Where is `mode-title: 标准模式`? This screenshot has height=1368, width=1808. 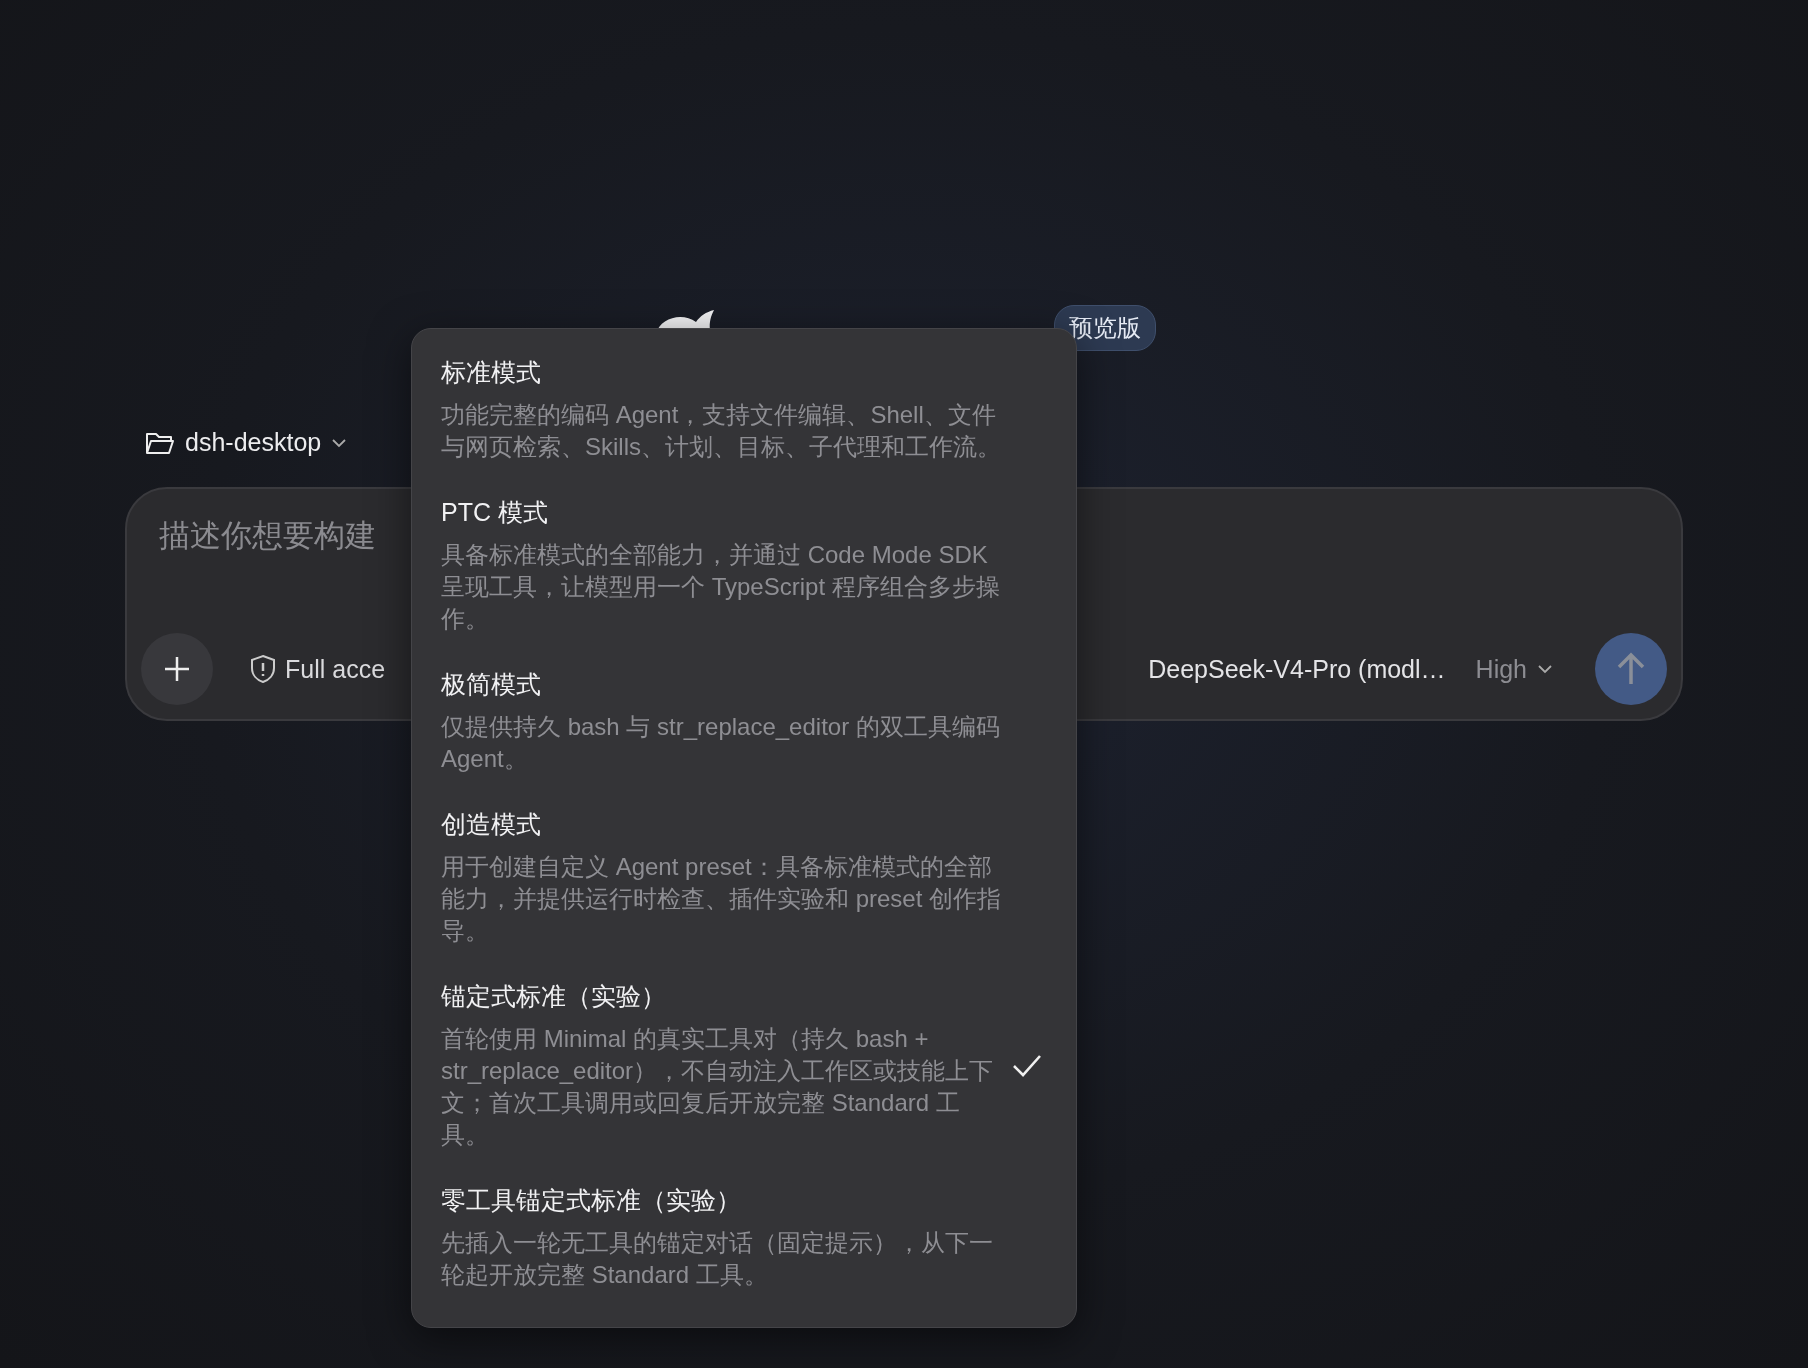
mode-title: 标准模式 is located at coordinates (491, 372).